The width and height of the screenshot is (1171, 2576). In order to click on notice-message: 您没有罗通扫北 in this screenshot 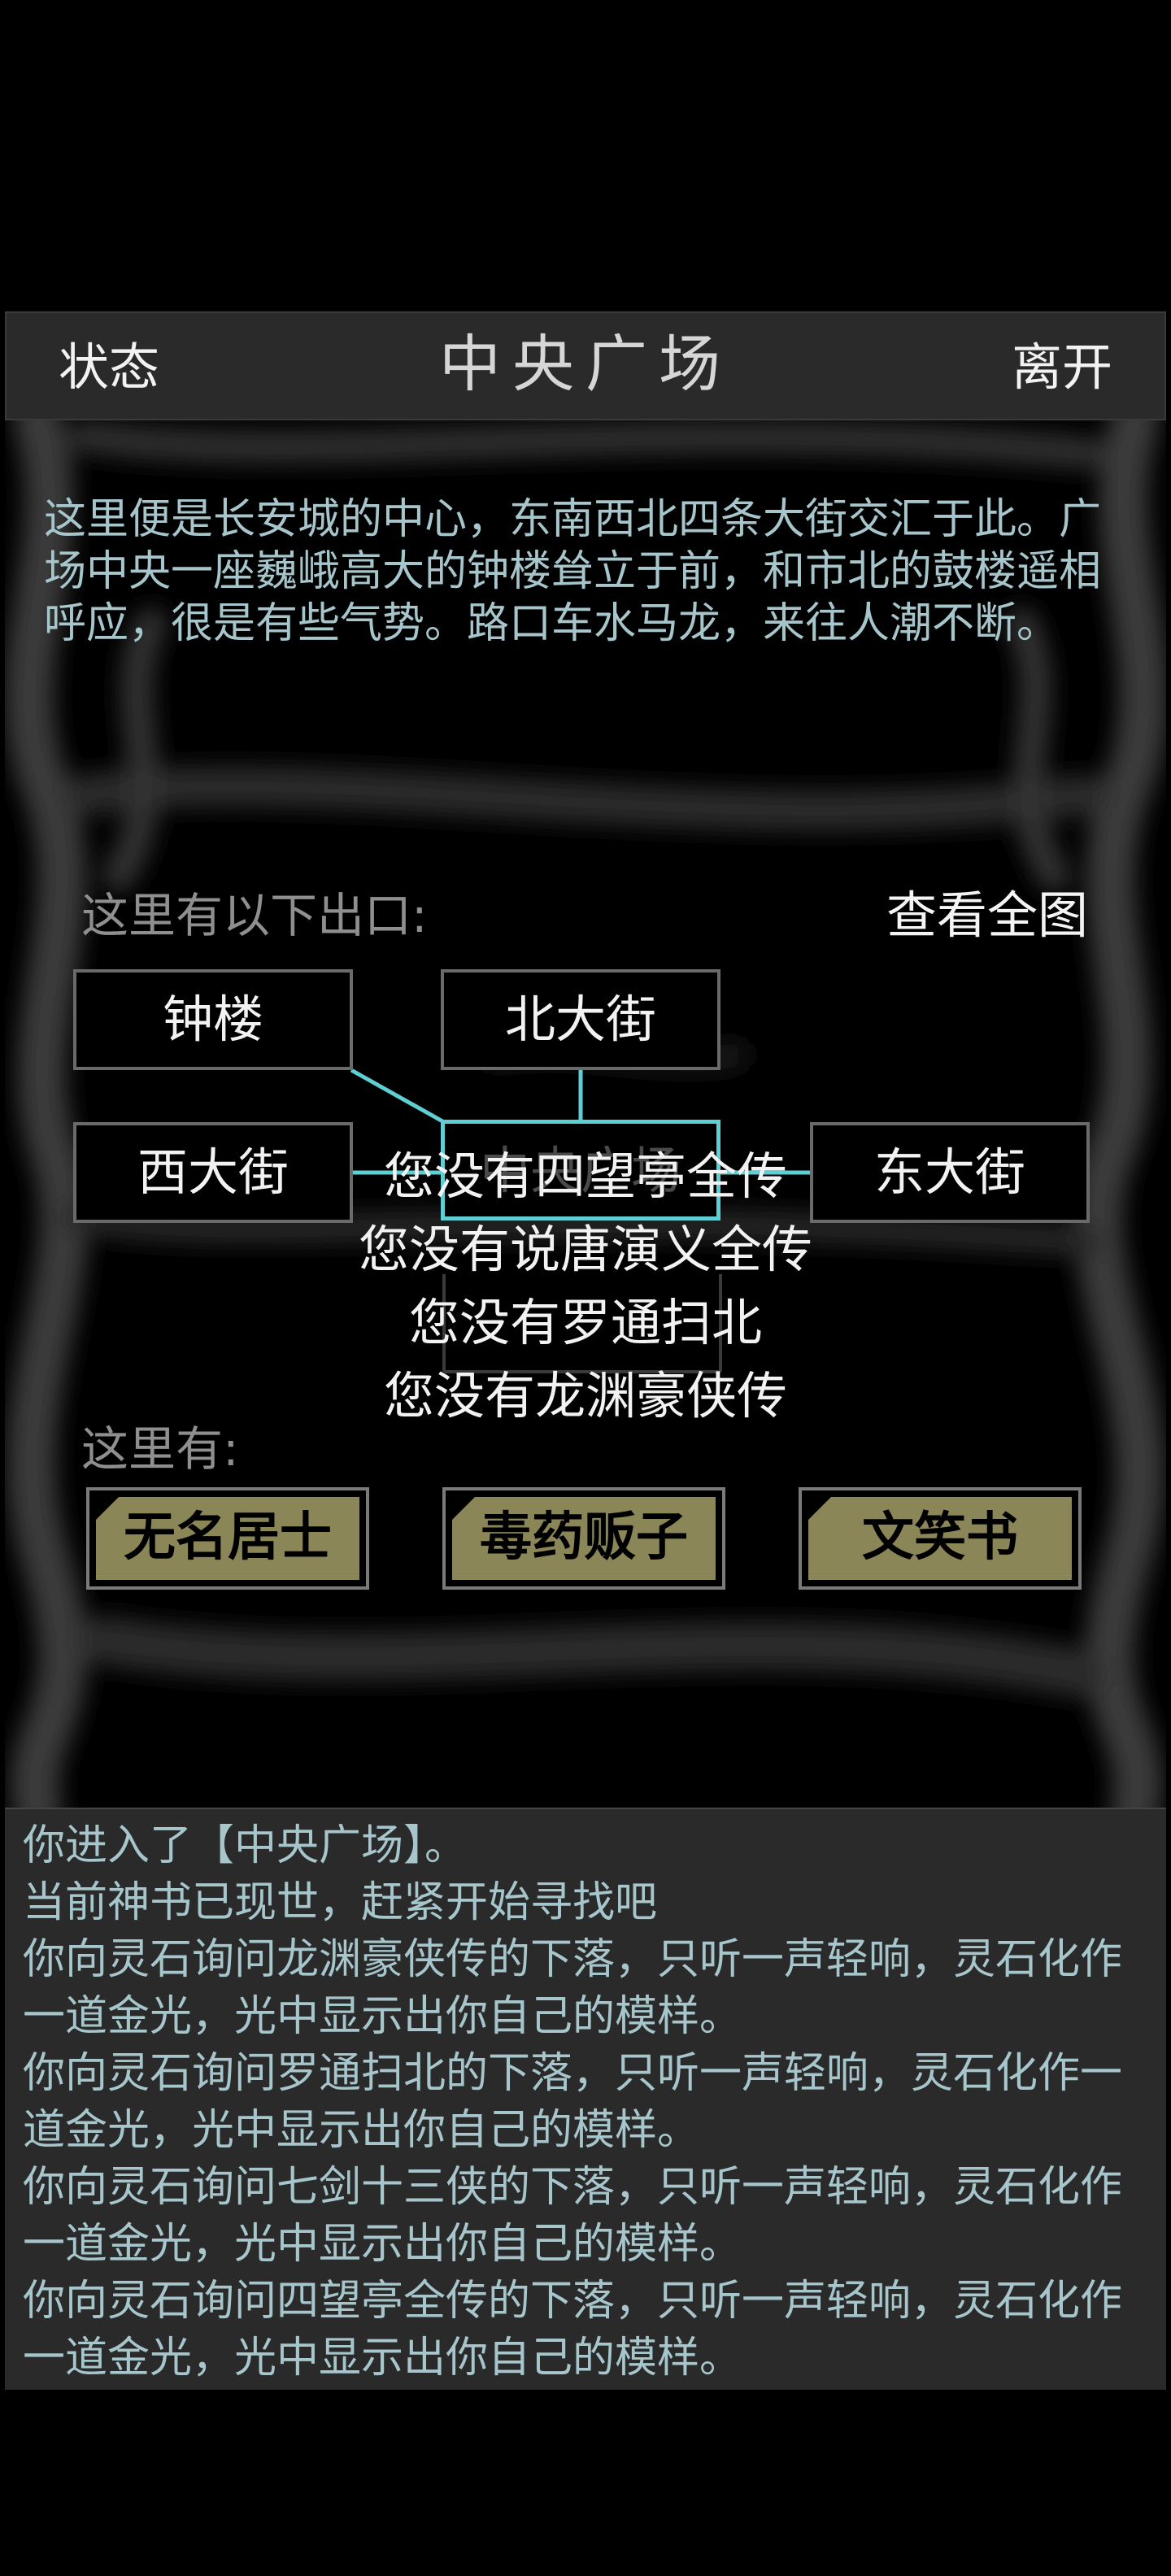, I will do `click(585, 1323)`.